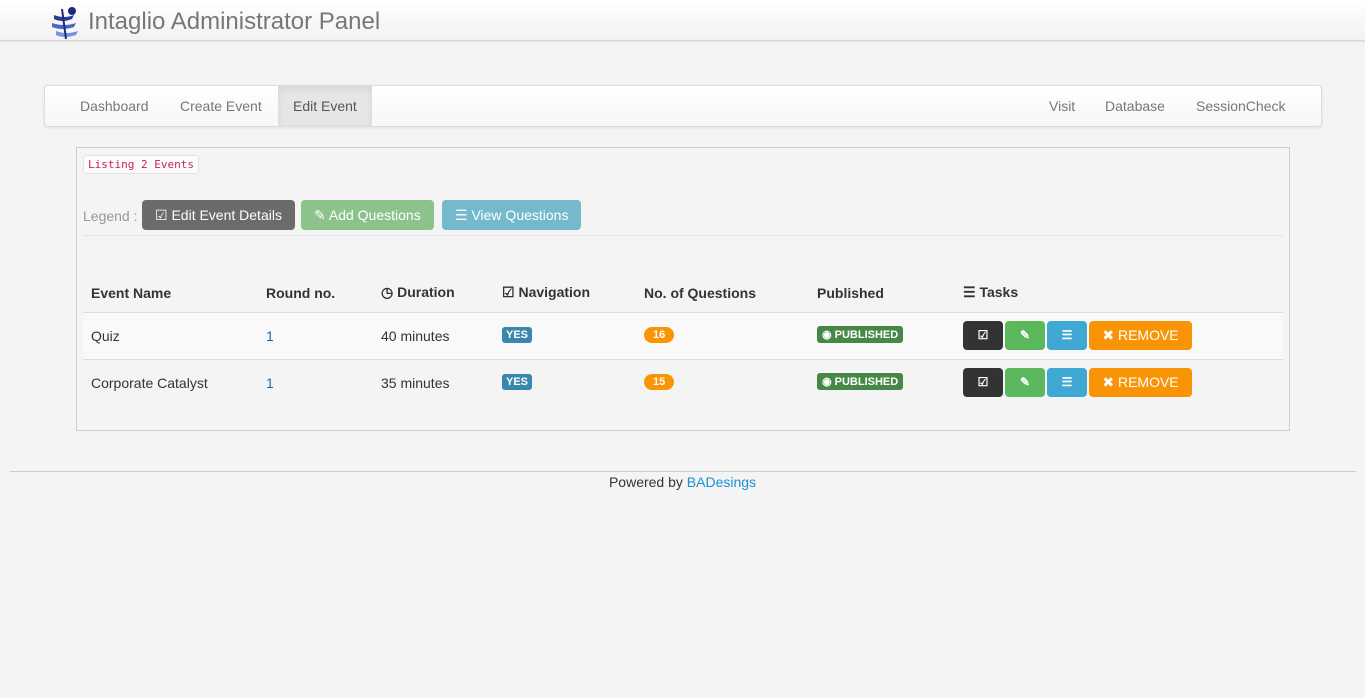 The width and height of the screenshot is (1365, 698). I want to click on questions-badge: 15, so click(659, 381).